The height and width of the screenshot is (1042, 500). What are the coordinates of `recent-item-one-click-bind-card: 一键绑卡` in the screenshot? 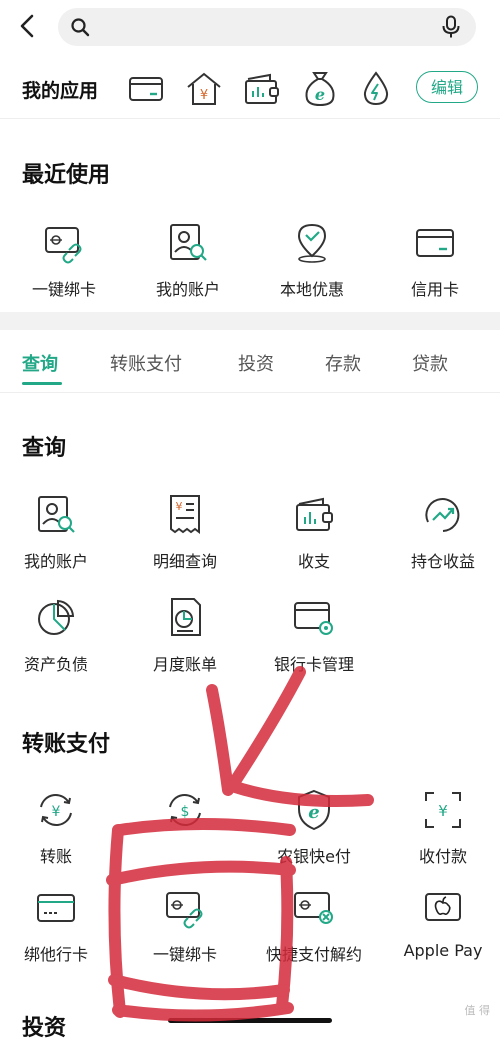 It's located at (64, 260).